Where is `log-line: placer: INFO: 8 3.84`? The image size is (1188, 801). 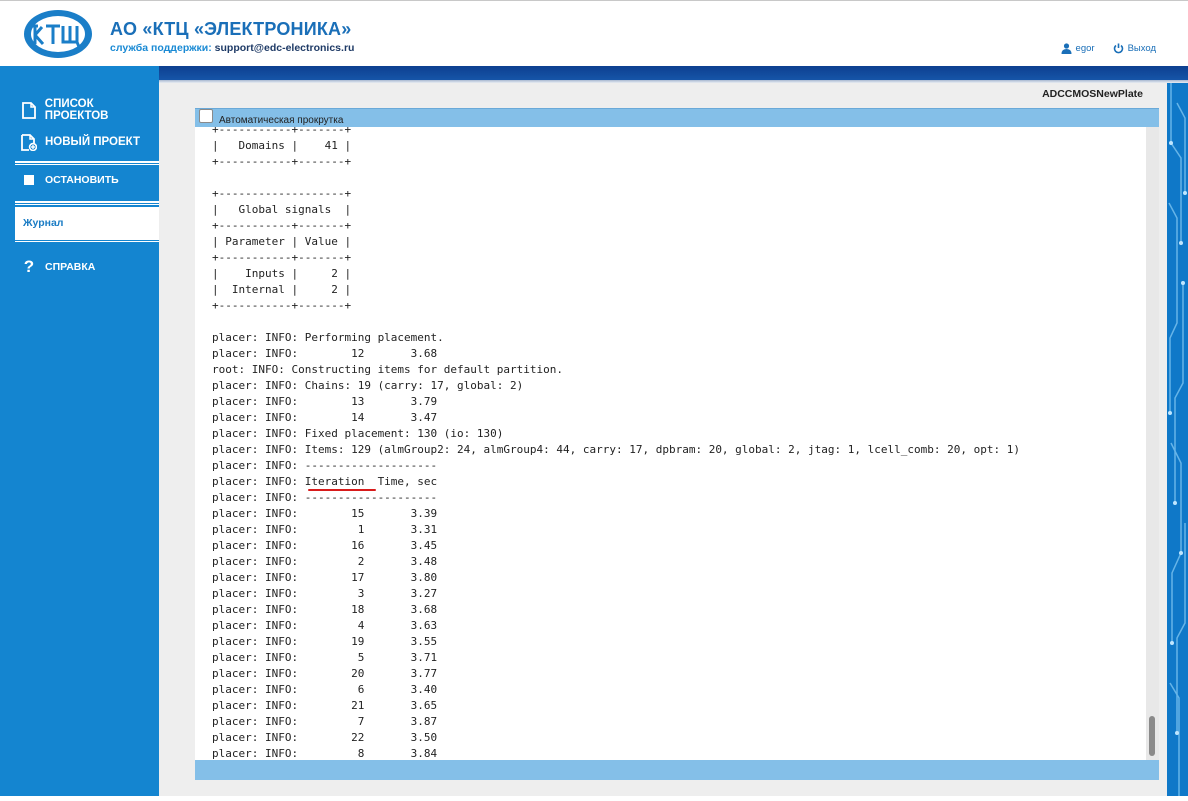
log-line: placer: INFO: 8 3.84 is located at coordinates (325, 753).